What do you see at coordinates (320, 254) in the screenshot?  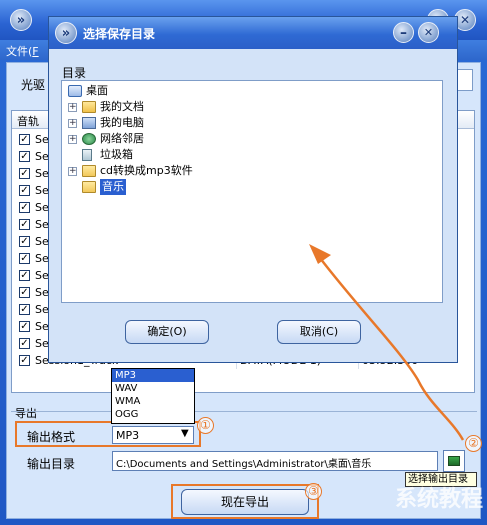 I see `annotation-arrow-head` at bounding box center [320, 254].